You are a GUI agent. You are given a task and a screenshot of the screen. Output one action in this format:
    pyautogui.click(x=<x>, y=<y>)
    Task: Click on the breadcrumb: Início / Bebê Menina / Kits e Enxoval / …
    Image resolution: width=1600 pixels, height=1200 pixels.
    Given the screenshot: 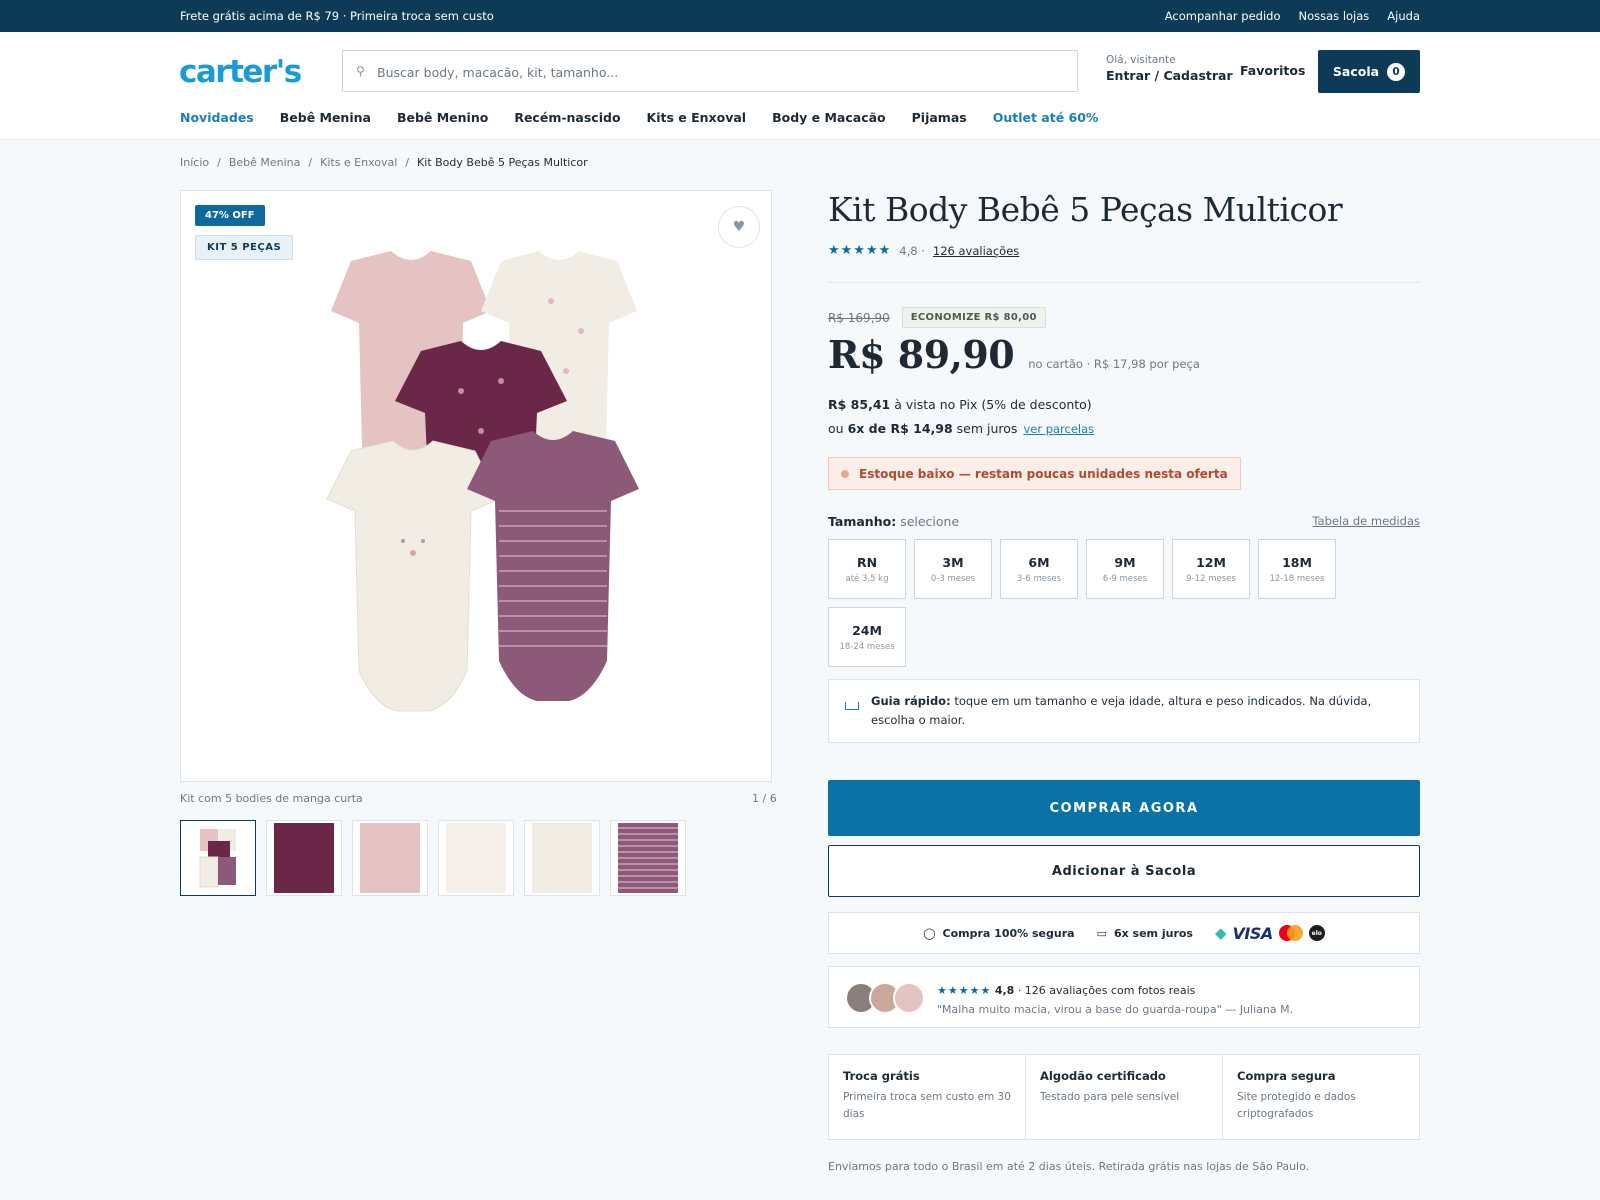 What is the action you would take?
    pyautogui.click(x=384, y=162)
    